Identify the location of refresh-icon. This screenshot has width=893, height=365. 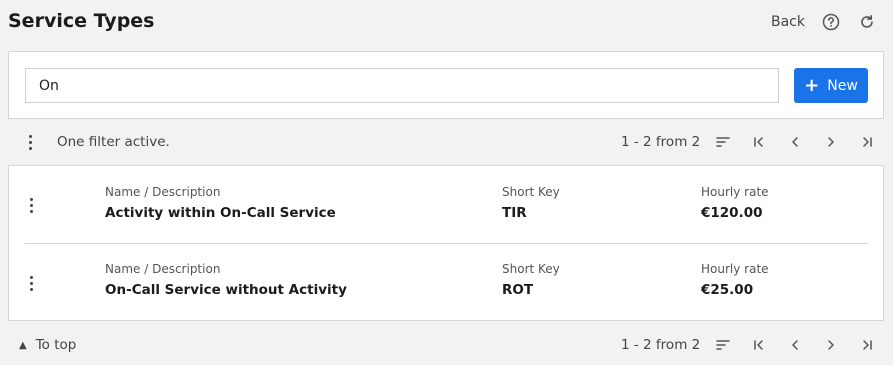
(867, 22).